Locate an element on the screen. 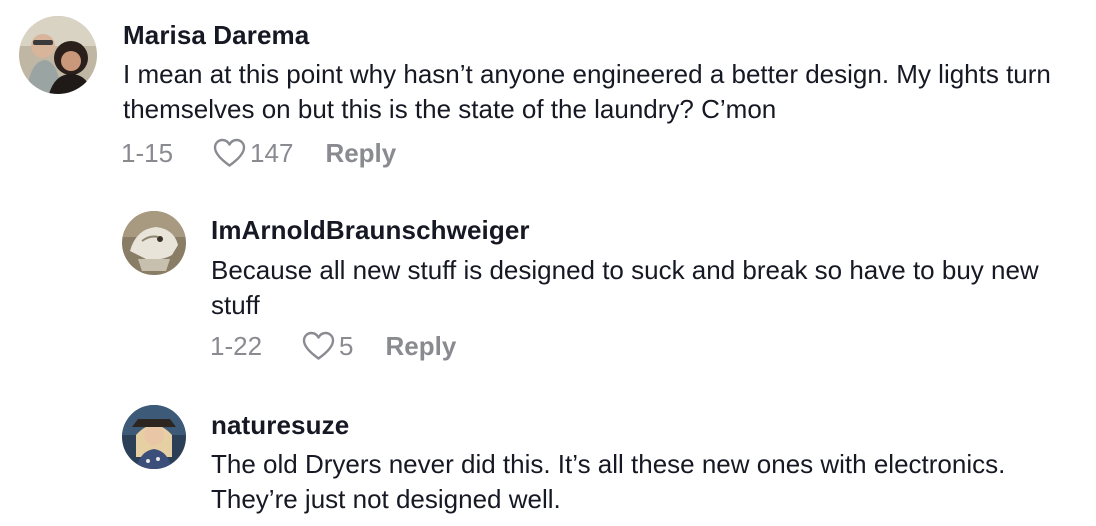  username: naturesuze is located at coordinates (280, 425).